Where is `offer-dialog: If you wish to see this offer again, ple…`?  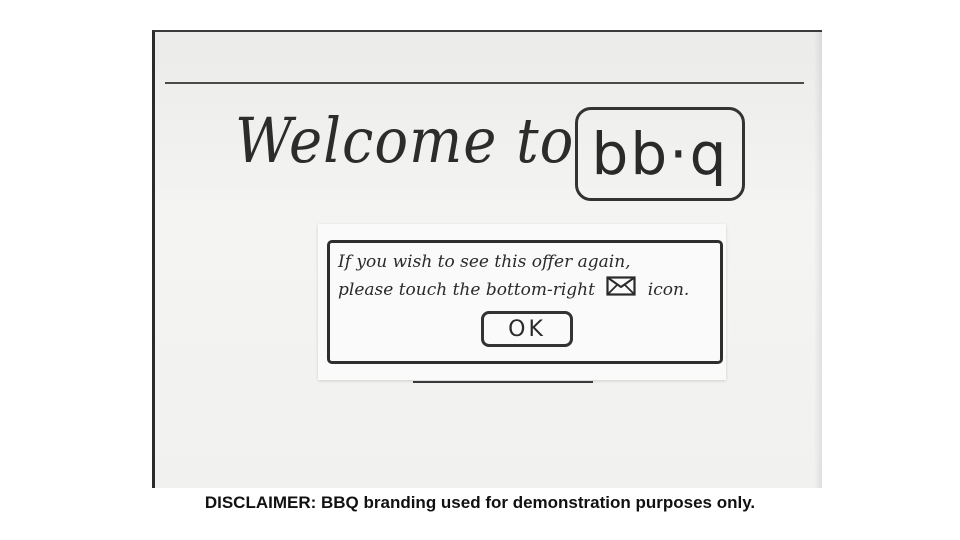
offer-dialog: If you wish to see this offer again, ple… is located at coordinates (525, 302).